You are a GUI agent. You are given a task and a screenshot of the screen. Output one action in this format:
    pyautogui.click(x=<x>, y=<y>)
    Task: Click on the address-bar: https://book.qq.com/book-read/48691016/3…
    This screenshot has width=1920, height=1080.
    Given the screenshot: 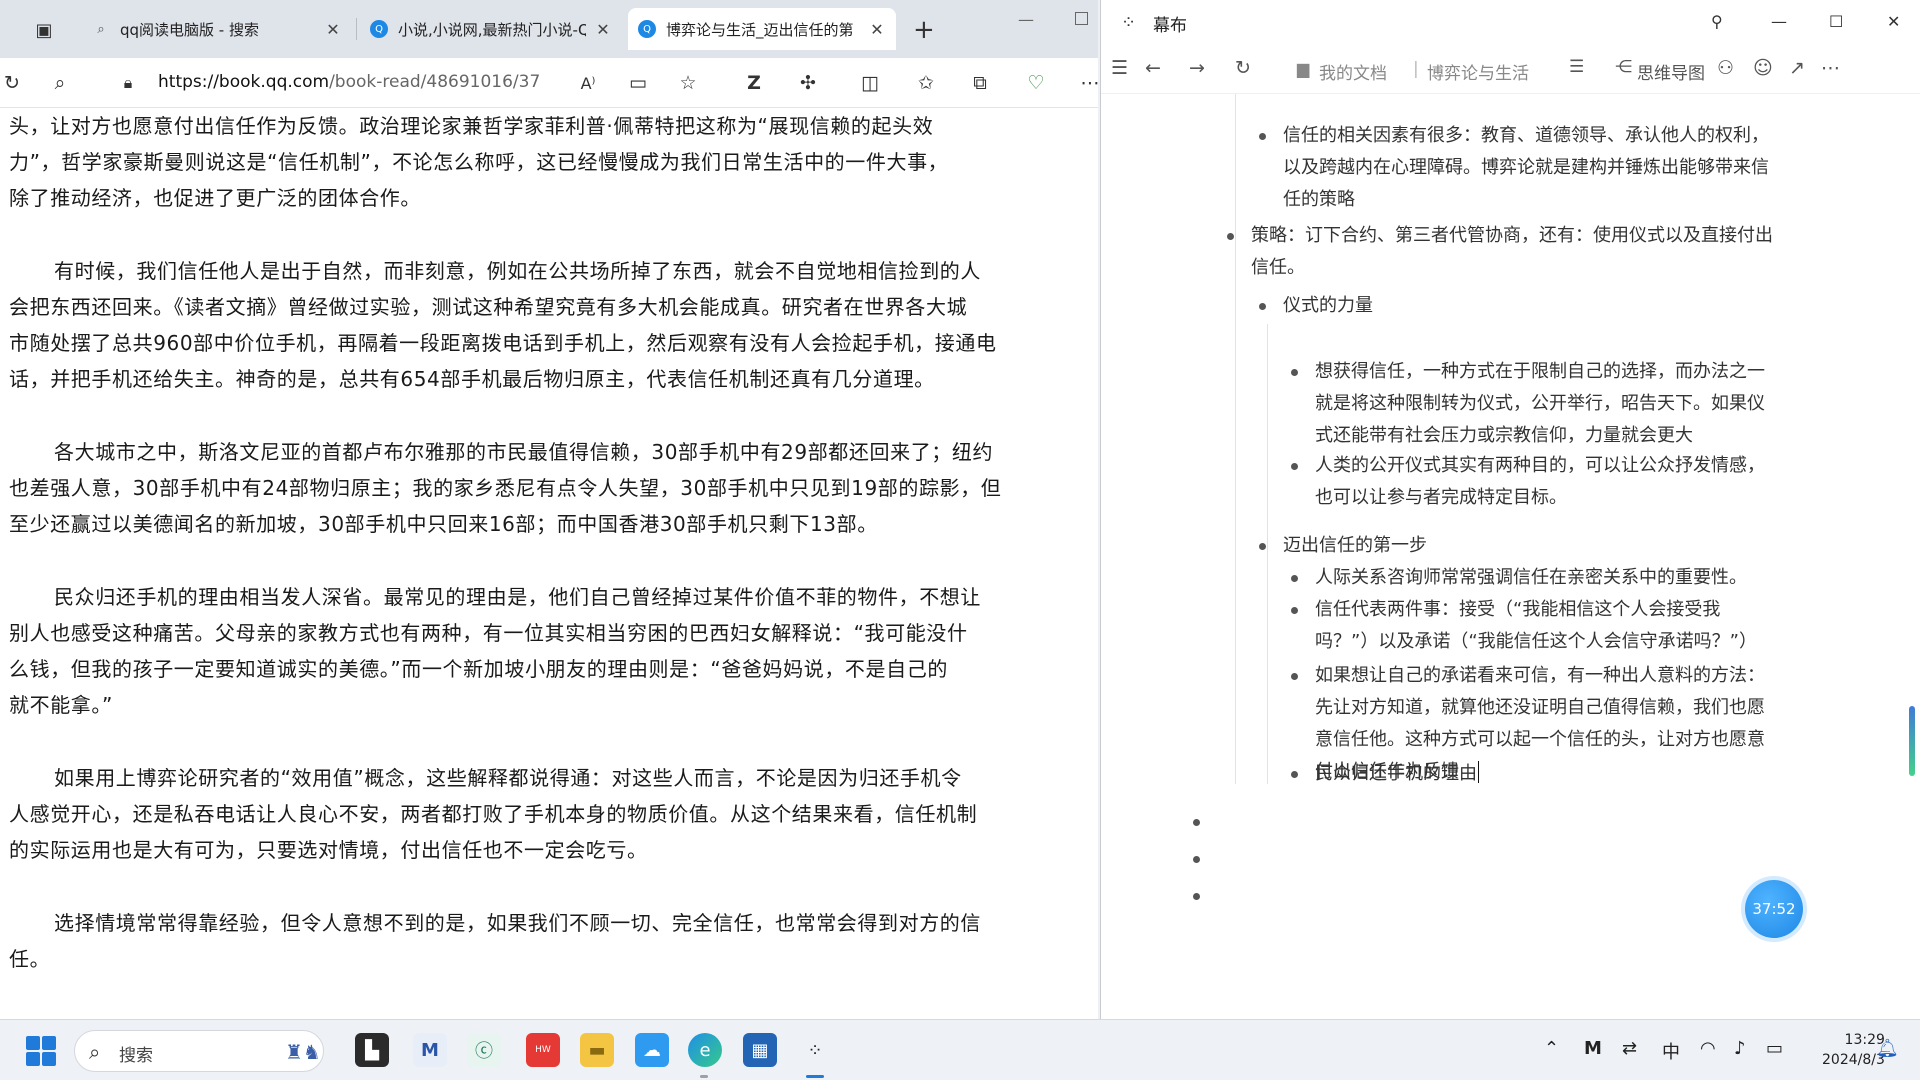 What is the action you would take?
    pyautogui.click(x=349, y=82)
    